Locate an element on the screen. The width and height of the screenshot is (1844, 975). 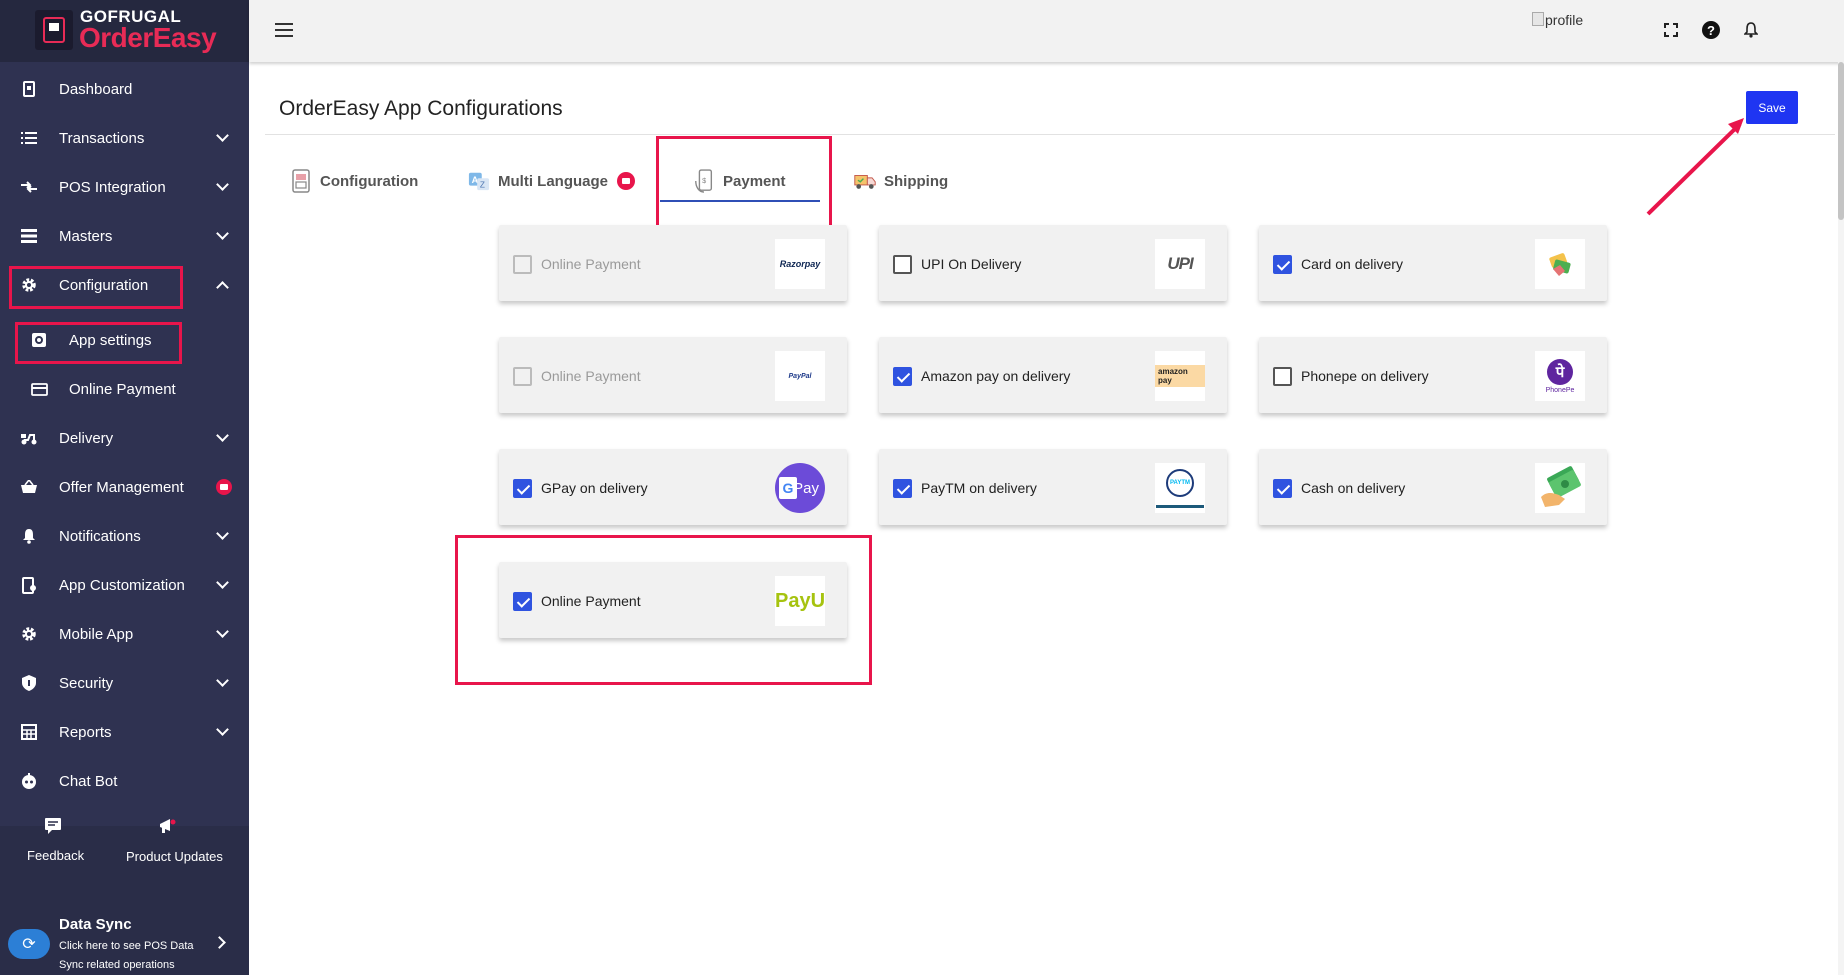
sidebar-item-offer-management: Offer Management is located at coordinates (124, 487).